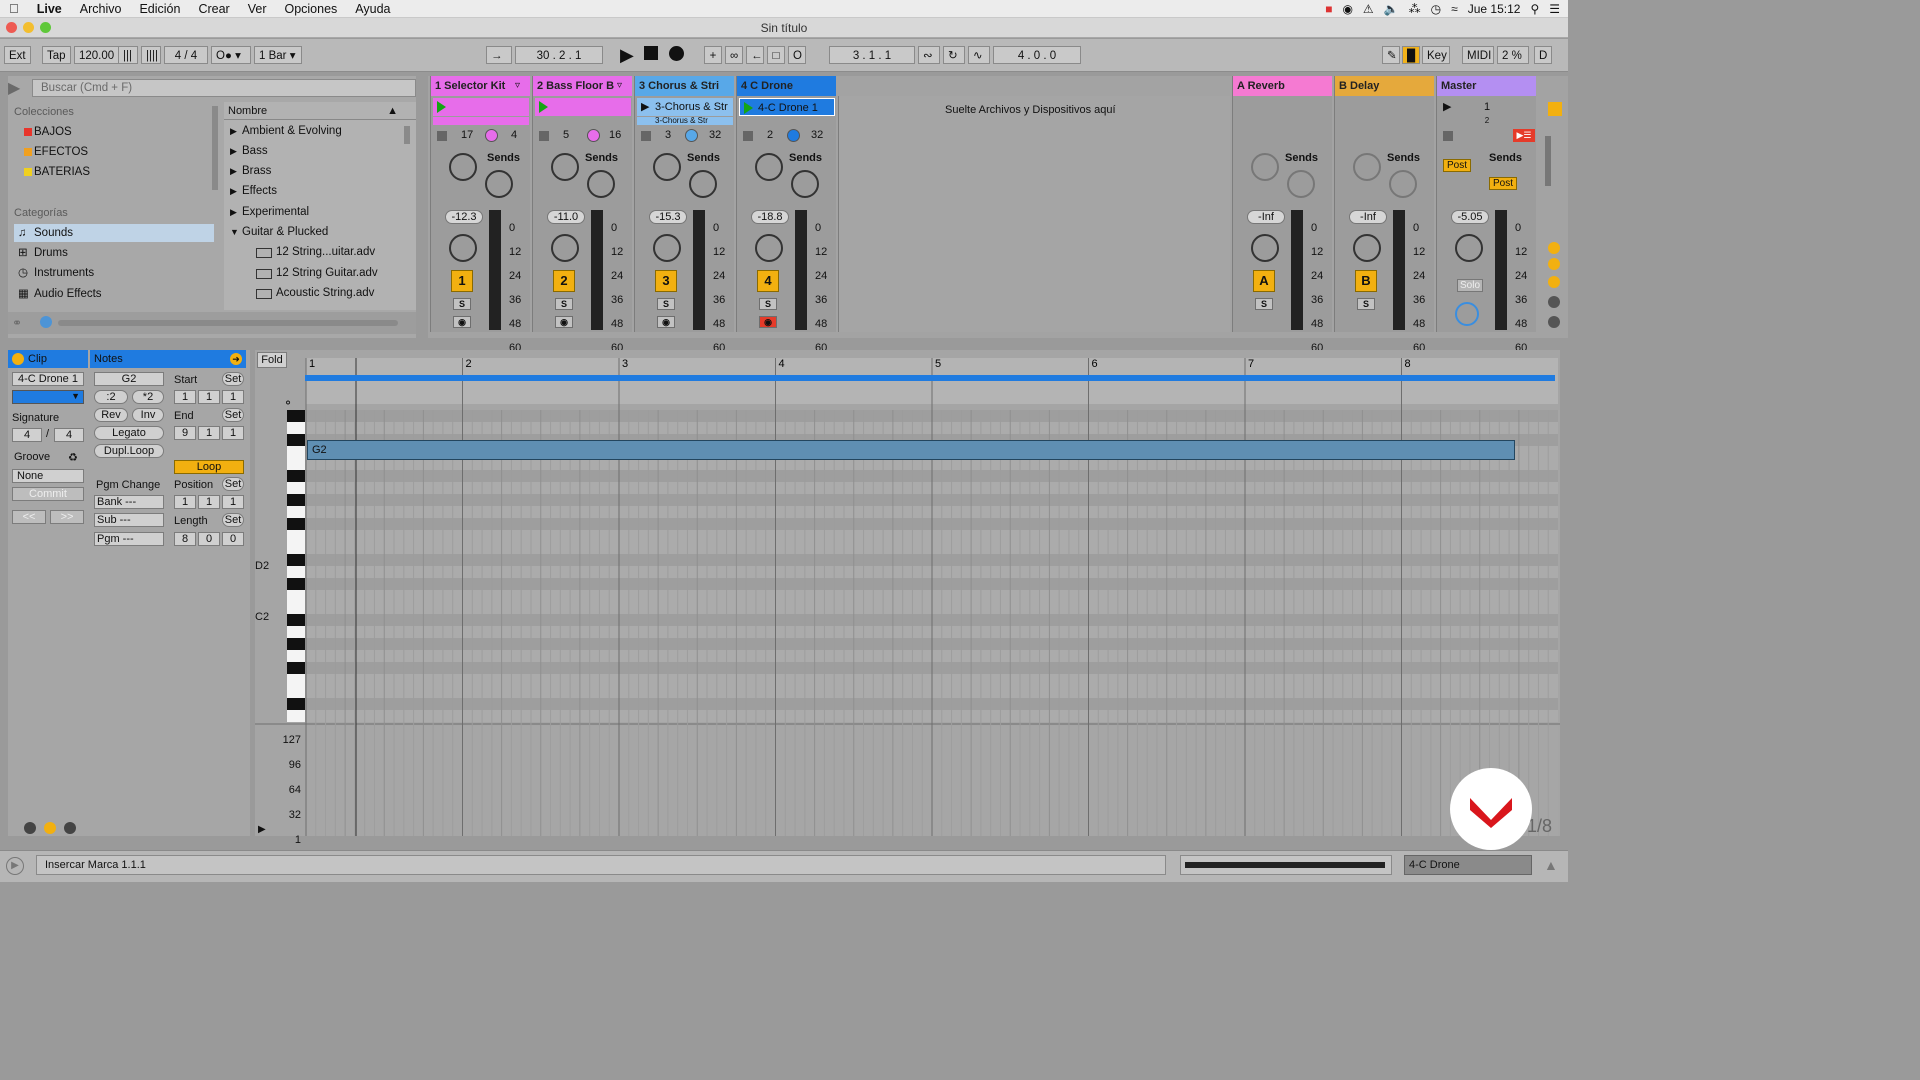 This screenshot has width=1920, height=1080. Describe the element at coordinates (224, 88) in the screenshot. I see `search-input: Buscar (Cmd + F)` at that location.